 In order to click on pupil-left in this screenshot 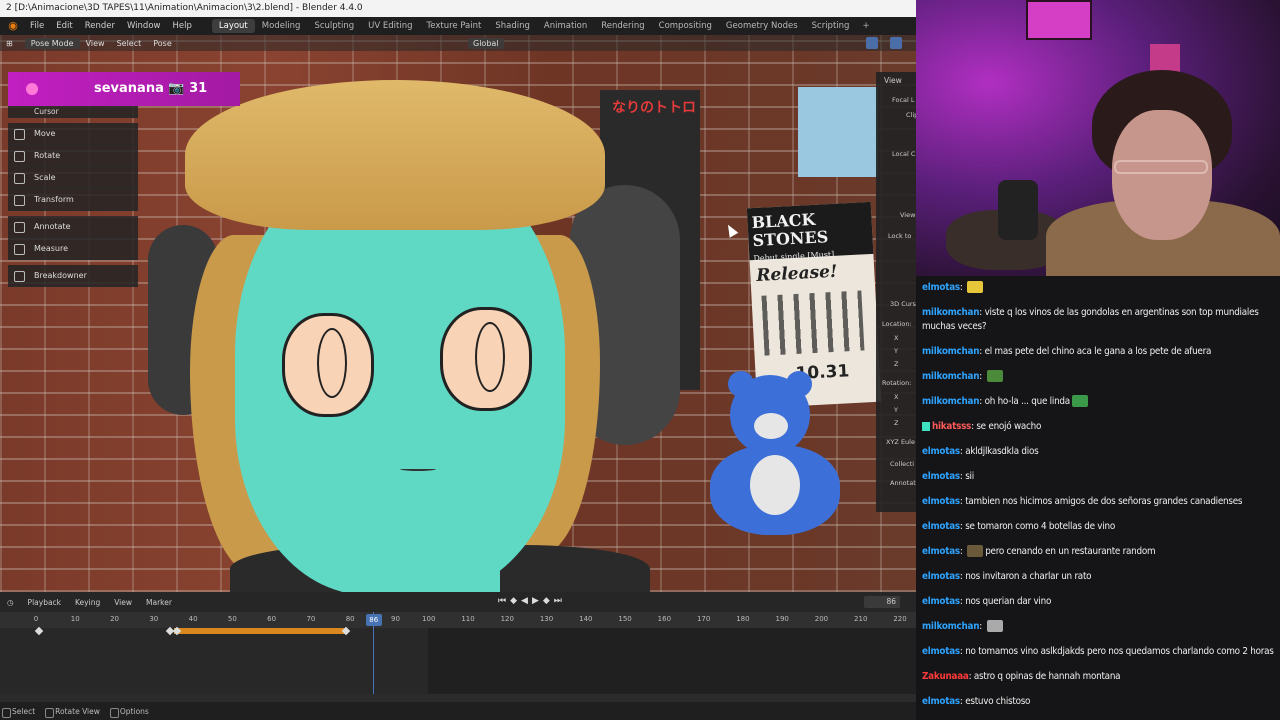, I will do `click(332, 363)`.